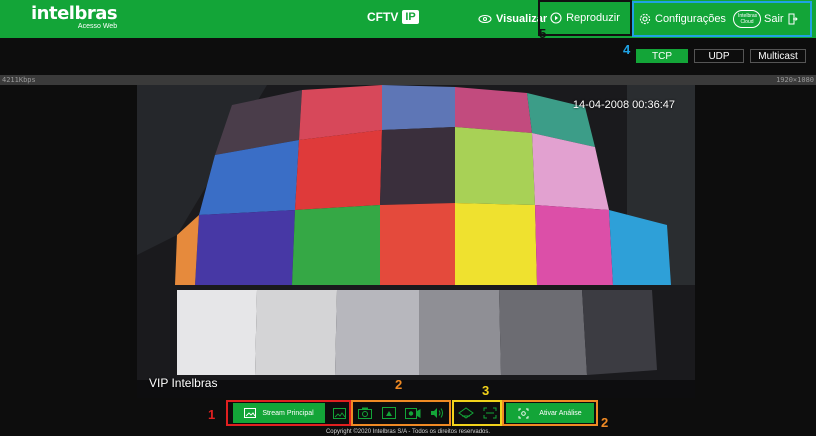  I want to click on protocol-udp-button: UDP, so click(719, 56).